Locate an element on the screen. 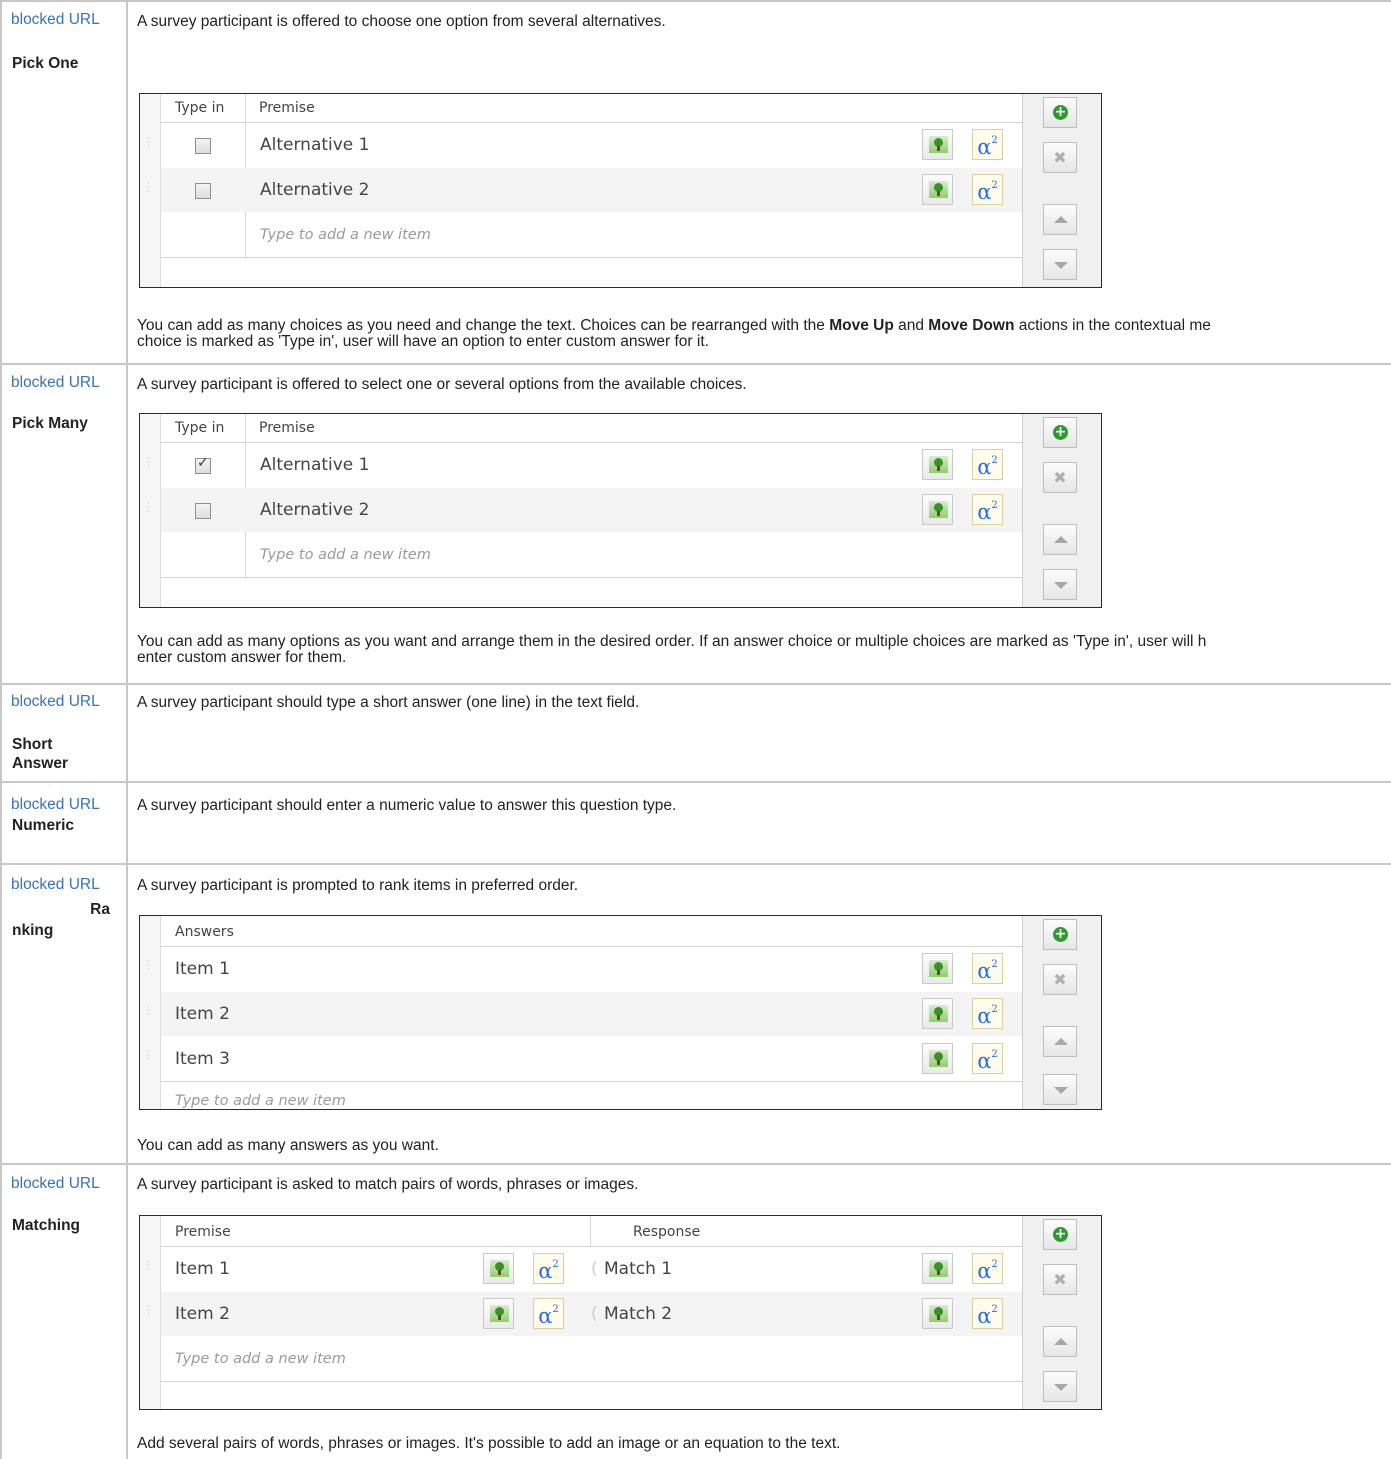 This screenshot has height=1459, width=1391. new-item-placeholder: Type to add a new item is located at coordinates (345, 235).